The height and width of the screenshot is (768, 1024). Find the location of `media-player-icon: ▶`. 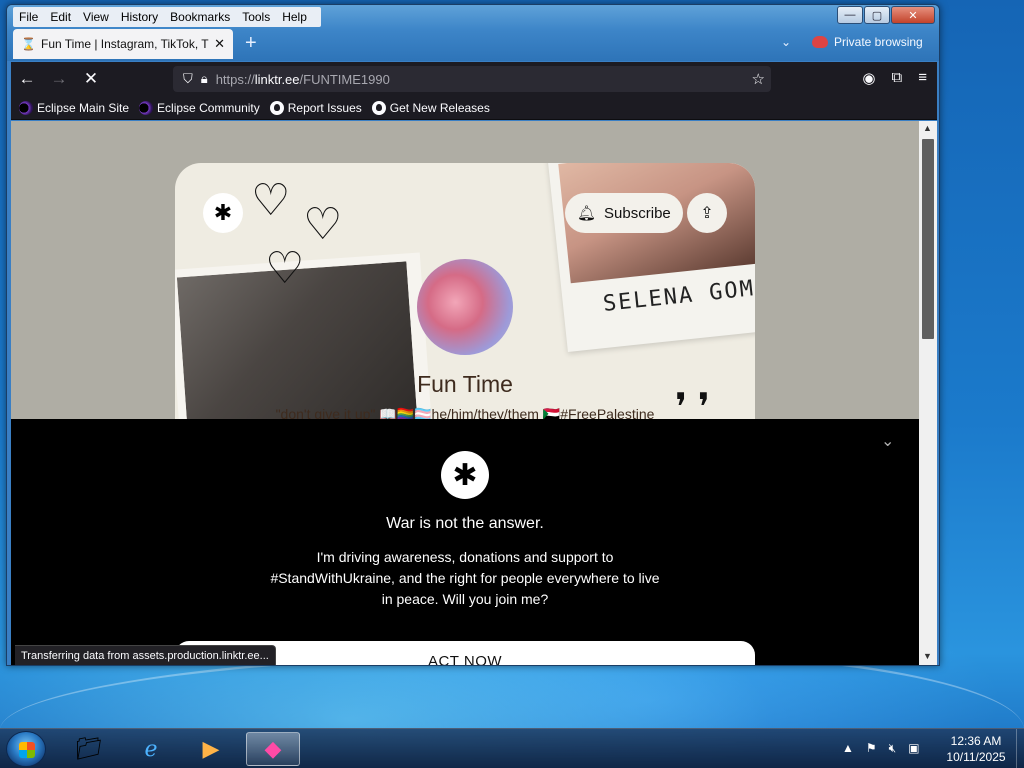

media-player-icon: ▶ is located at coordinates (211, 749).